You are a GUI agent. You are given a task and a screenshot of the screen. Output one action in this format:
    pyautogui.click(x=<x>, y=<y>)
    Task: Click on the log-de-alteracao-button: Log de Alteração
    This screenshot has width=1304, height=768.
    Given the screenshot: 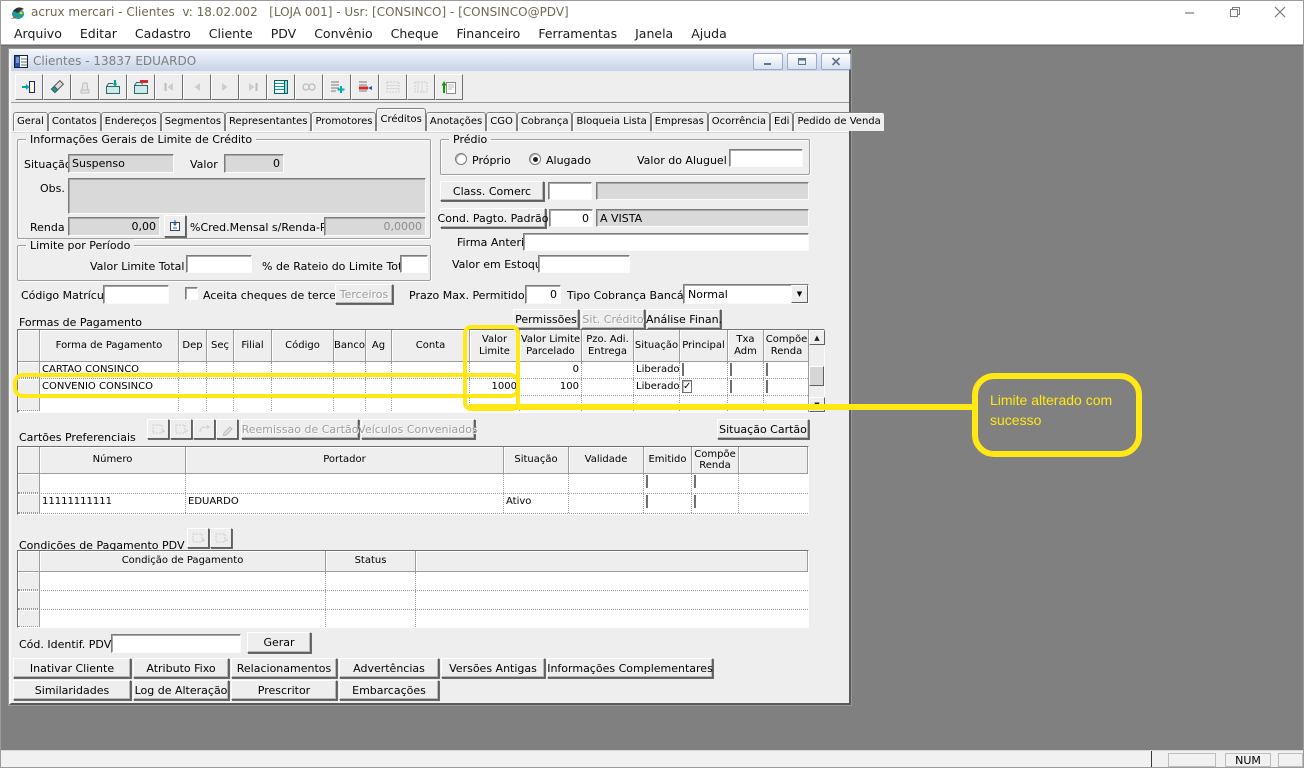 What is the action you would take?
    pyautogui.click(x=181, y=690)
    